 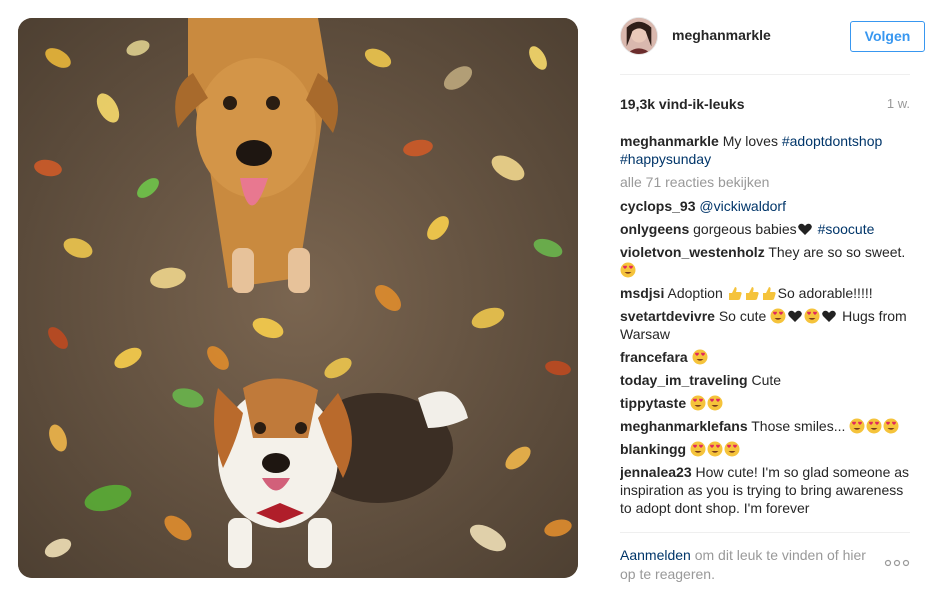 I want to click on caption-hashtag-adoptdontshop: #adoptdontshop, so click(x=832, y=141).